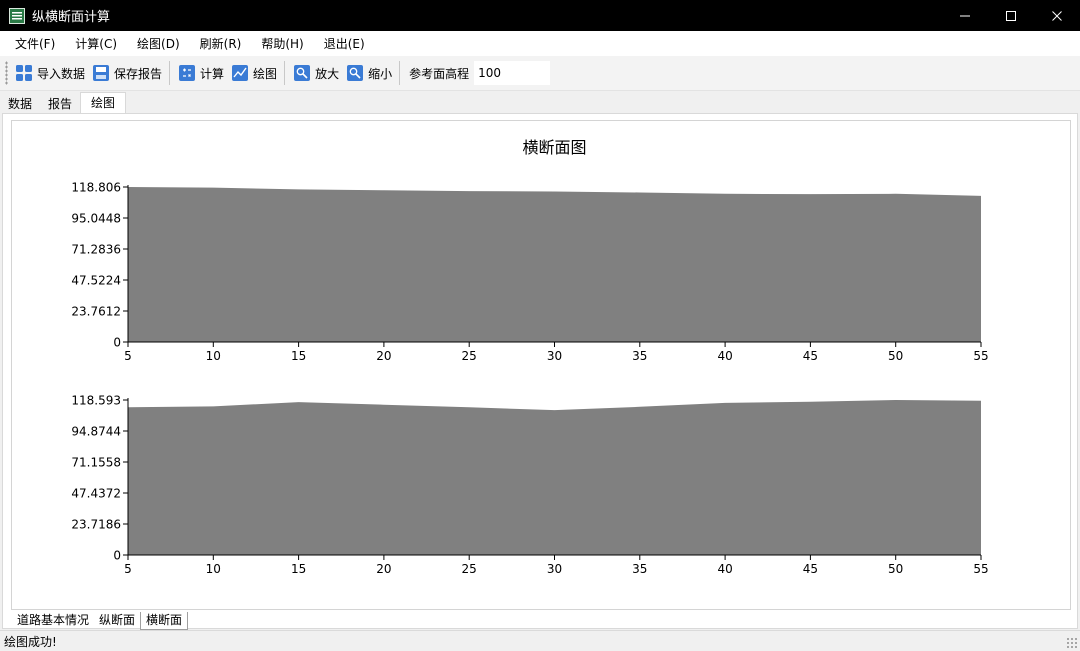 Image resolution: width=1080 pixels, height=651 pixels. I want to click on draw-button: 绘图, so click(253, 73).